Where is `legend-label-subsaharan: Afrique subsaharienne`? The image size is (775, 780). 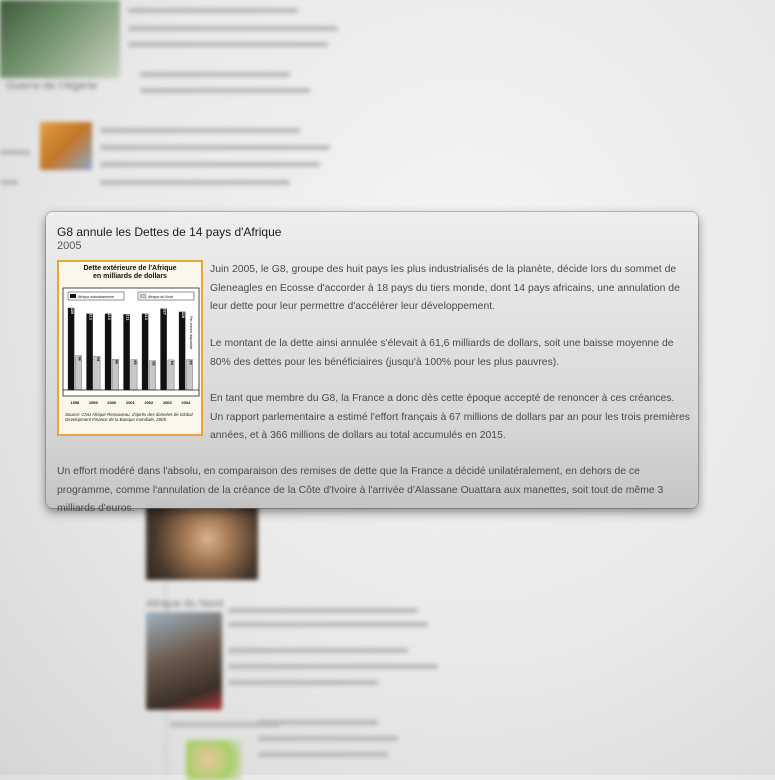
legend-label-subsaharan: Afrique subsaharienne is located at coordinates (96, 297).